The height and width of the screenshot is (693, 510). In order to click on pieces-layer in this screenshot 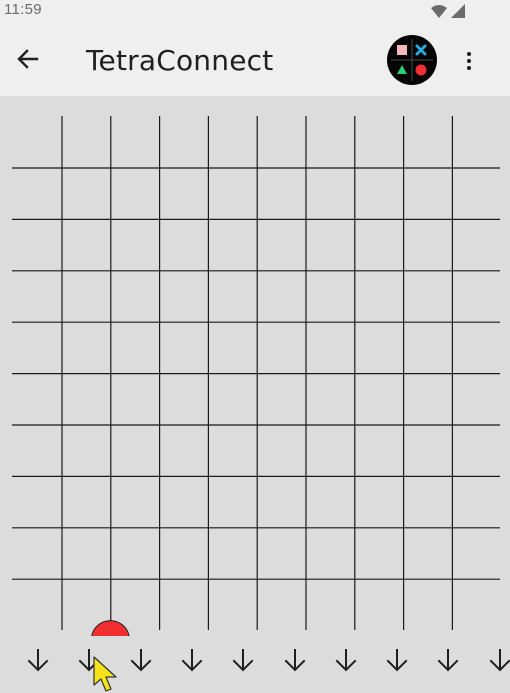, I will do `click(110, 628)`.